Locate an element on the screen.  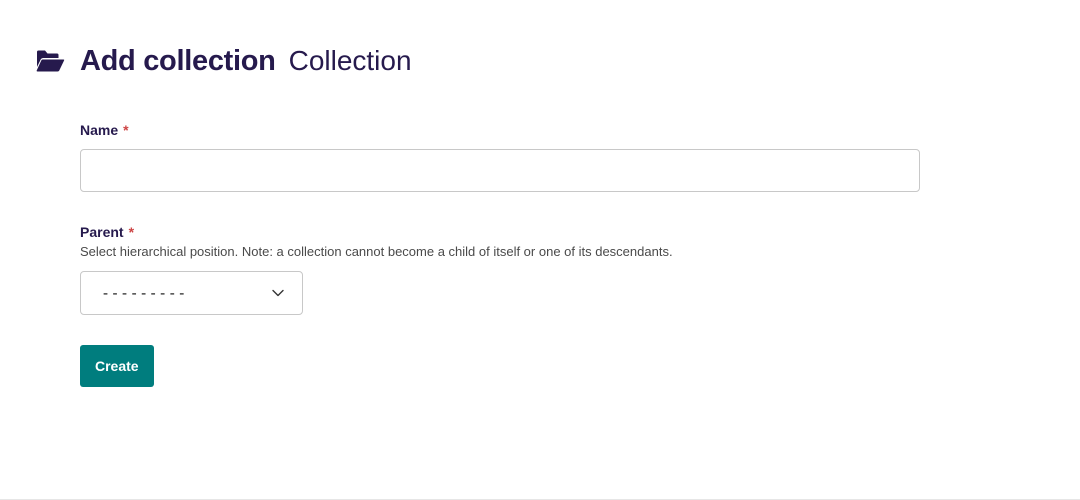
name-input is located at coordinates (500, 170).